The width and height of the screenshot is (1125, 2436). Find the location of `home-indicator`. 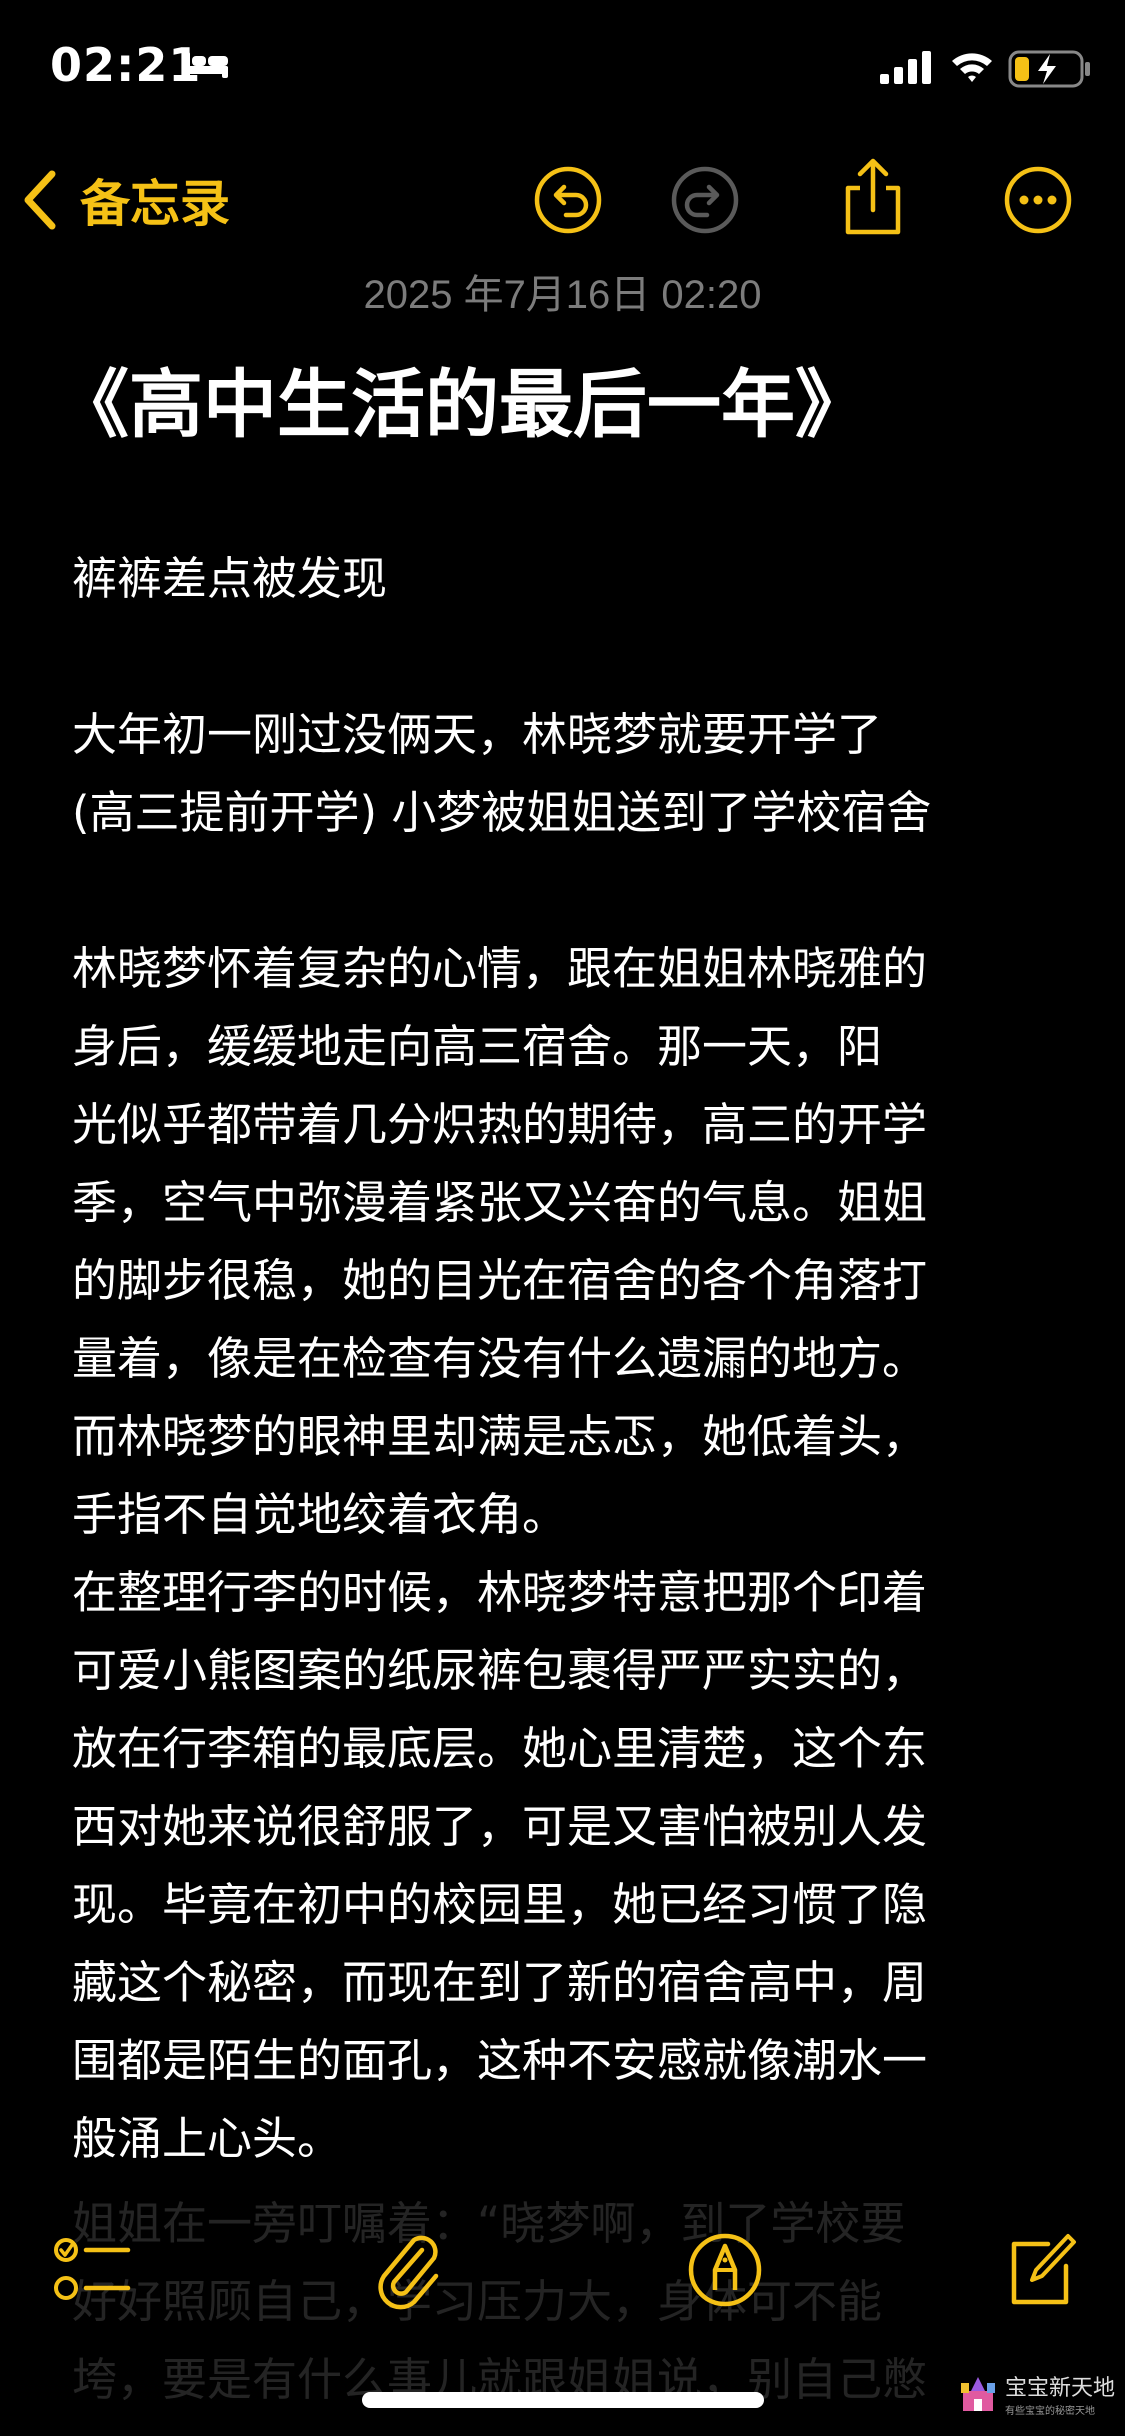

home-indicator is located at coordinates (563, 2400).